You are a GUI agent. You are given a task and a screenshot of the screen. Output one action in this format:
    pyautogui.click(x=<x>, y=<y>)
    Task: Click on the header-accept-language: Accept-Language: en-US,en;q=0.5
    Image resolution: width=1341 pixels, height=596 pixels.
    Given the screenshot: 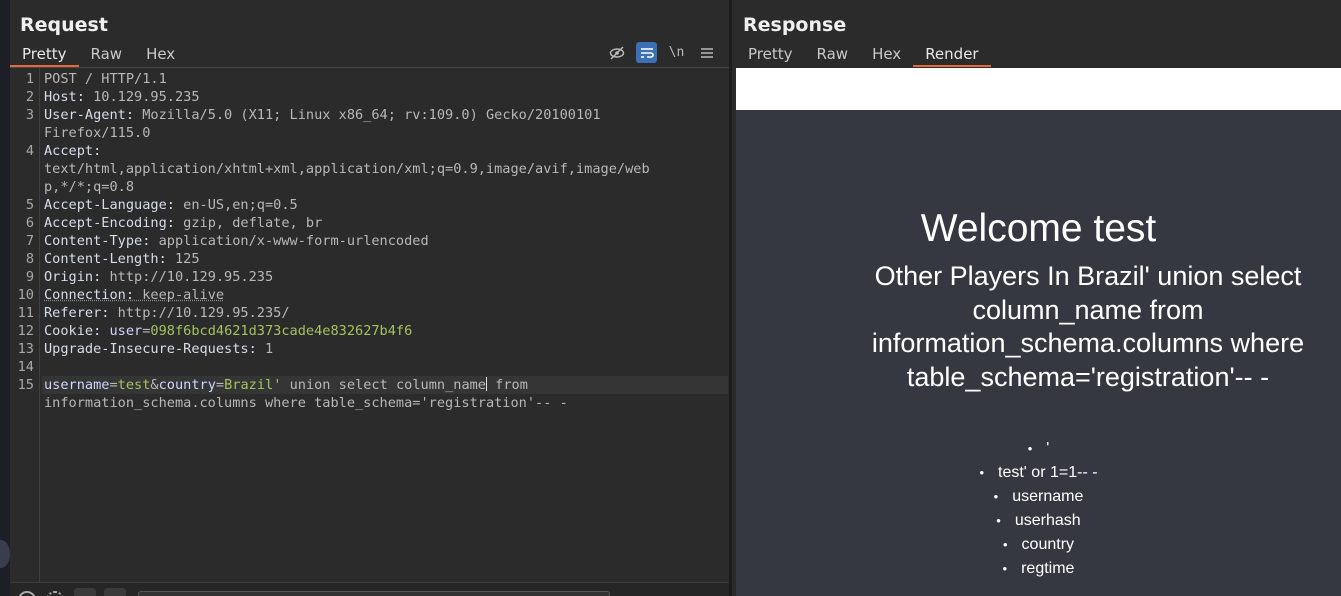 What is the action you would take?
    pyautogui.click(x=171, y=205)
    